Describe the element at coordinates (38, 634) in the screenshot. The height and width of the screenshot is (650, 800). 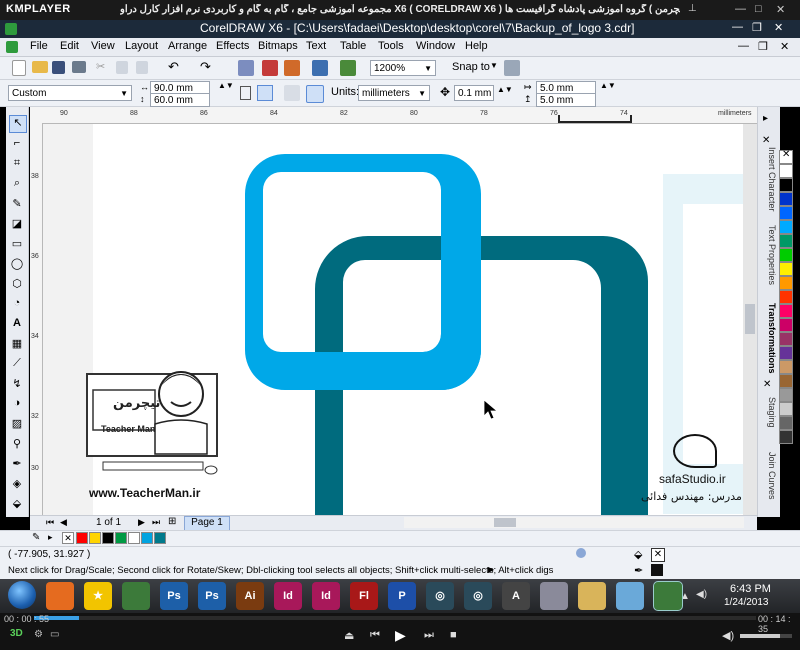
I see `settings-gear-icon: ⚙` at that location.